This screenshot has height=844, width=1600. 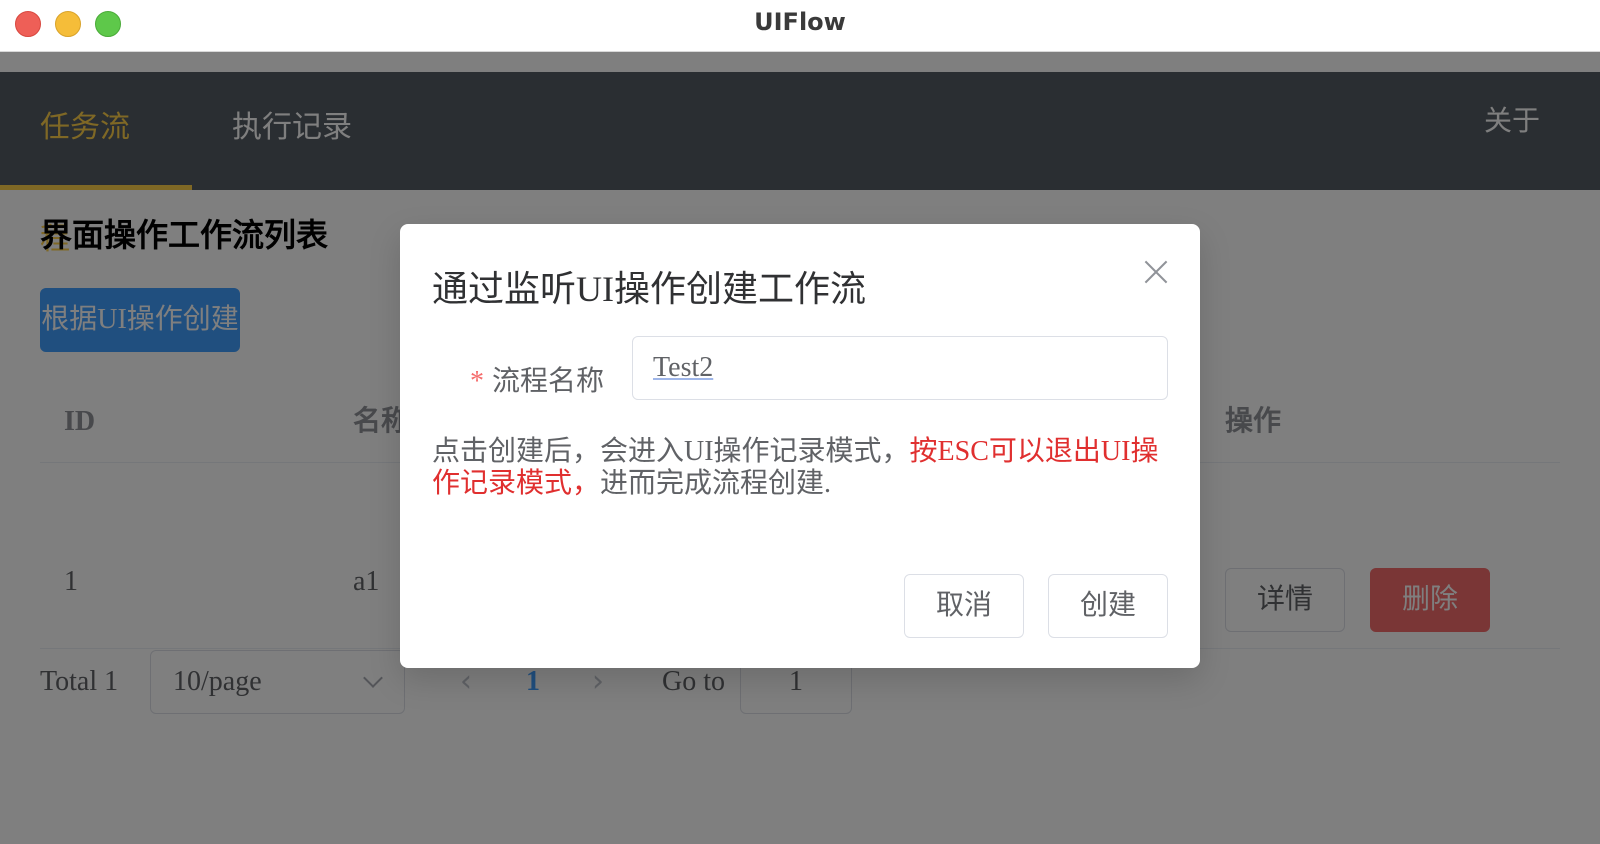 I want to click on required-mark: *, so click(x=477, y=381).